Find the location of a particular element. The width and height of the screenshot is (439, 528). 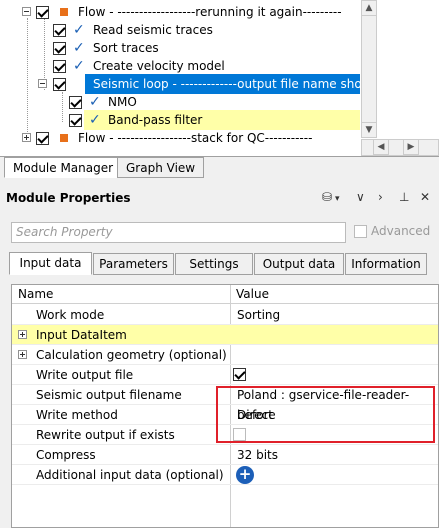

property-name: Rewrite output if exists is located at coordinates (105, 435).